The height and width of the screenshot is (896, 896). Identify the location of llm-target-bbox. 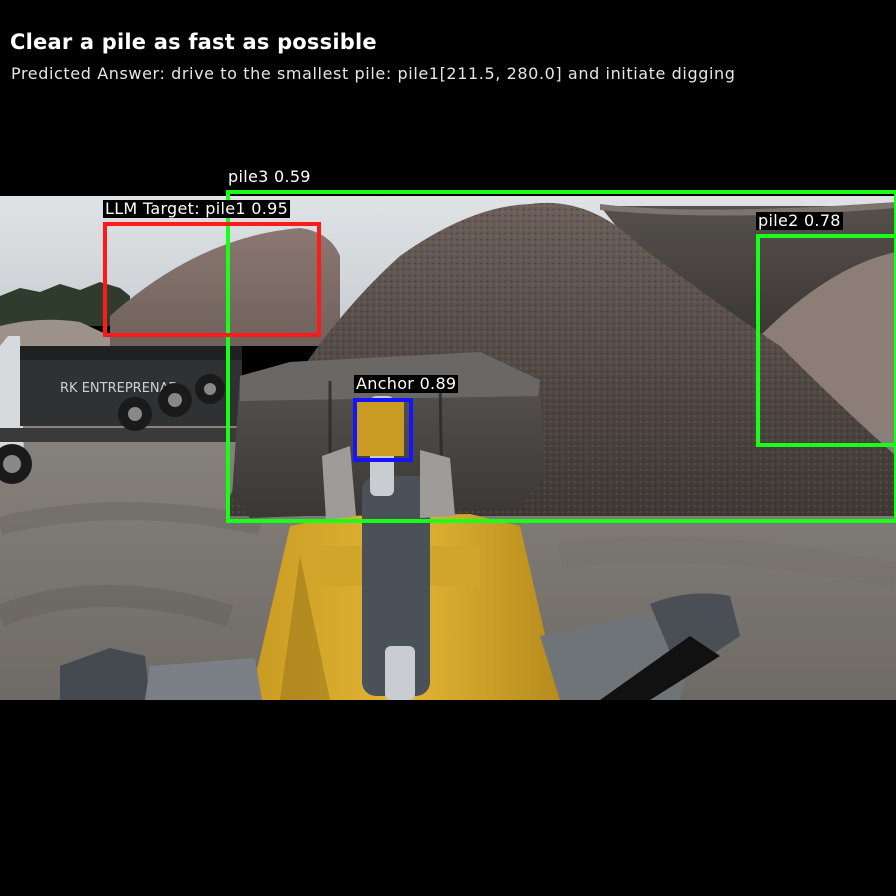
(212, 279).